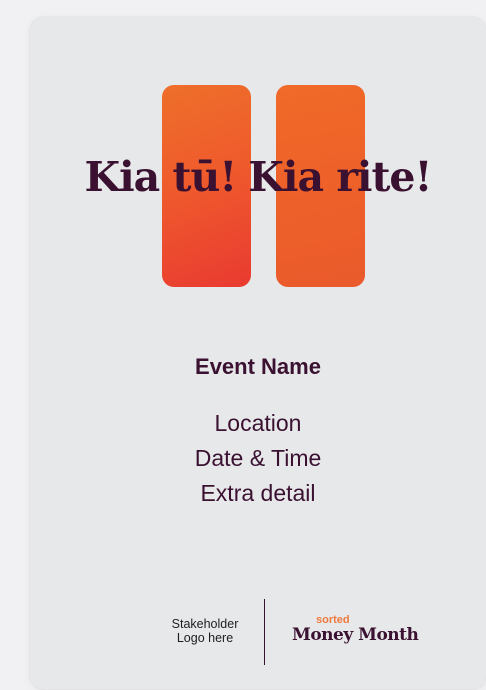  I want to click on stakeholder-line-2: Logo here, so click(205, 638).